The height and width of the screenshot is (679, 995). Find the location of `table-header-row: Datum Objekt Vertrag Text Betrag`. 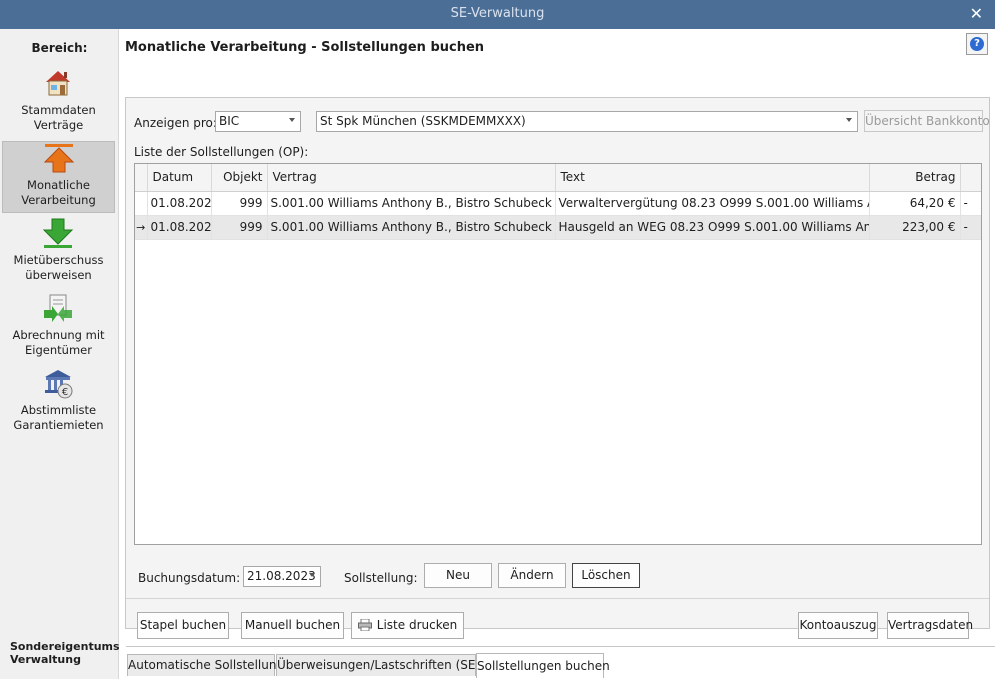

table-header-row: Datum Objekt Vertrag Text Betrag is located at coordinates (558, 178).